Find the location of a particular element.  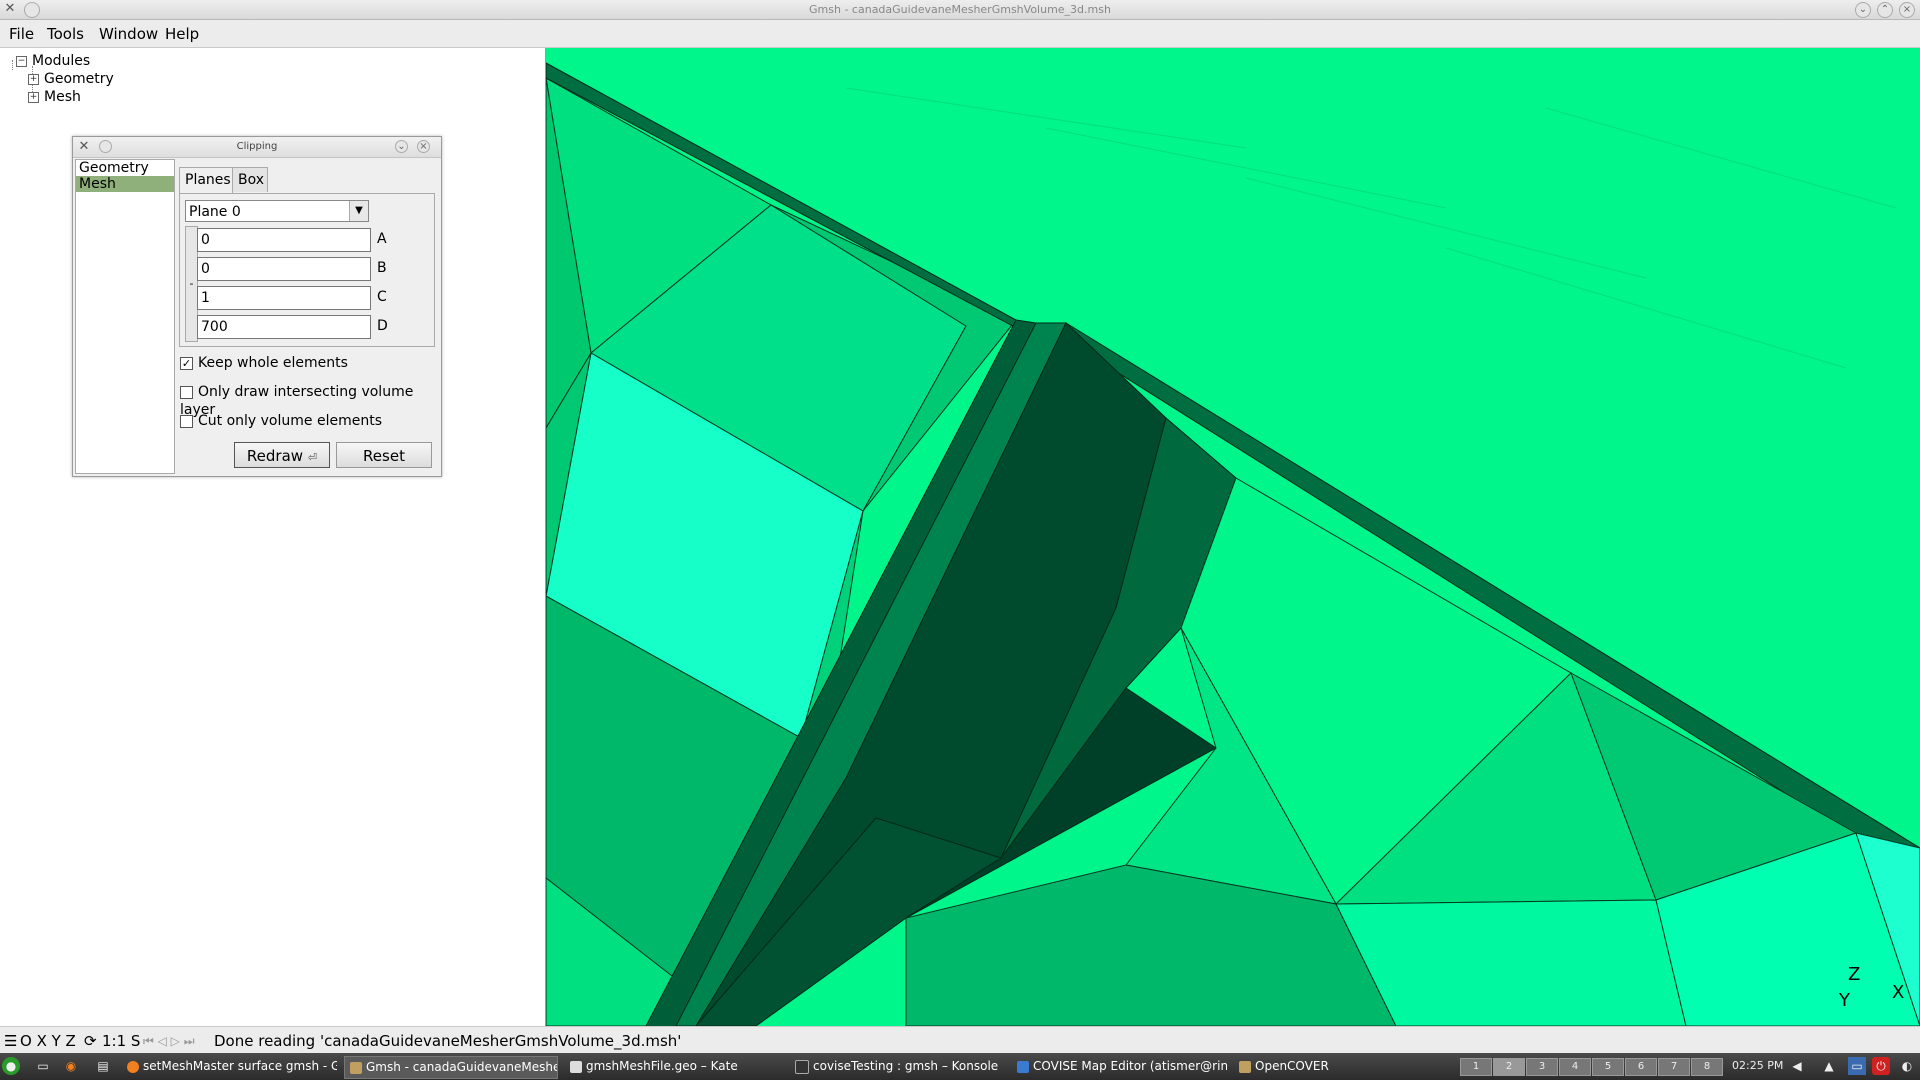

rotate-icon: ⟳ is located at coordinates (90, 1041).